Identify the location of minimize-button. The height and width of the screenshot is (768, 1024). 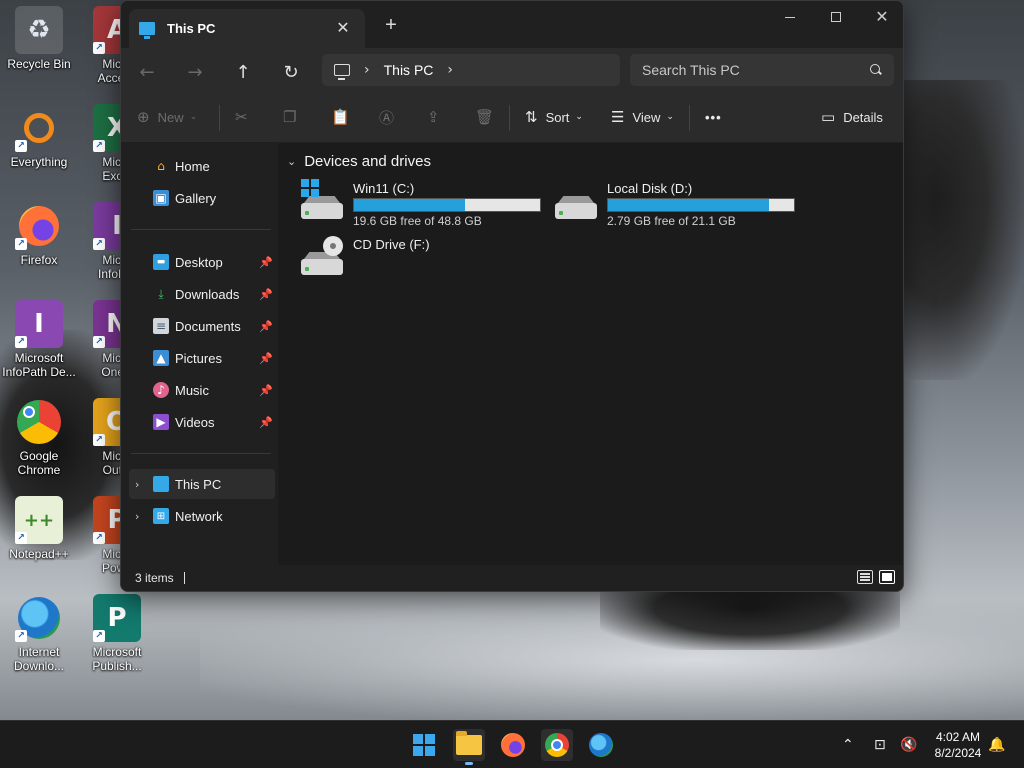
(790, 17).